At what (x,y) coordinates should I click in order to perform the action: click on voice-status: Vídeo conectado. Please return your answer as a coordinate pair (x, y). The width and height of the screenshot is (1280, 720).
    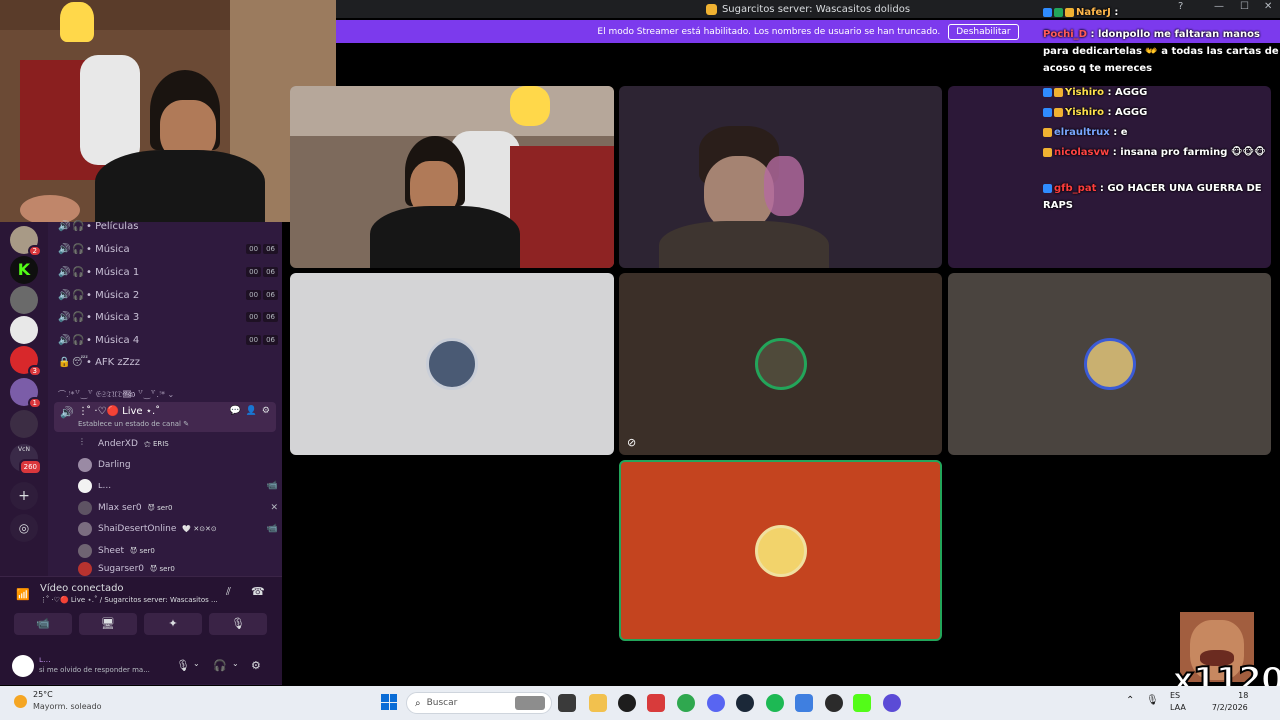
    Looking at the image, I should click on (82, 588).